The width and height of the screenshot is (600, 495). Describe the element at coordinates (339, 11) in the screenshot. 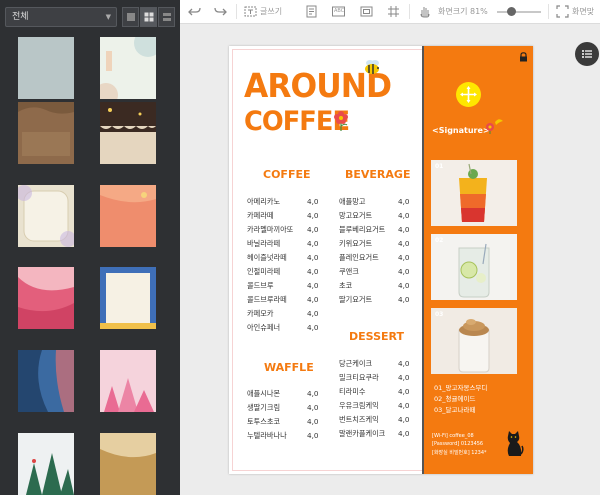

I see `abc-label: ABC` at that location.